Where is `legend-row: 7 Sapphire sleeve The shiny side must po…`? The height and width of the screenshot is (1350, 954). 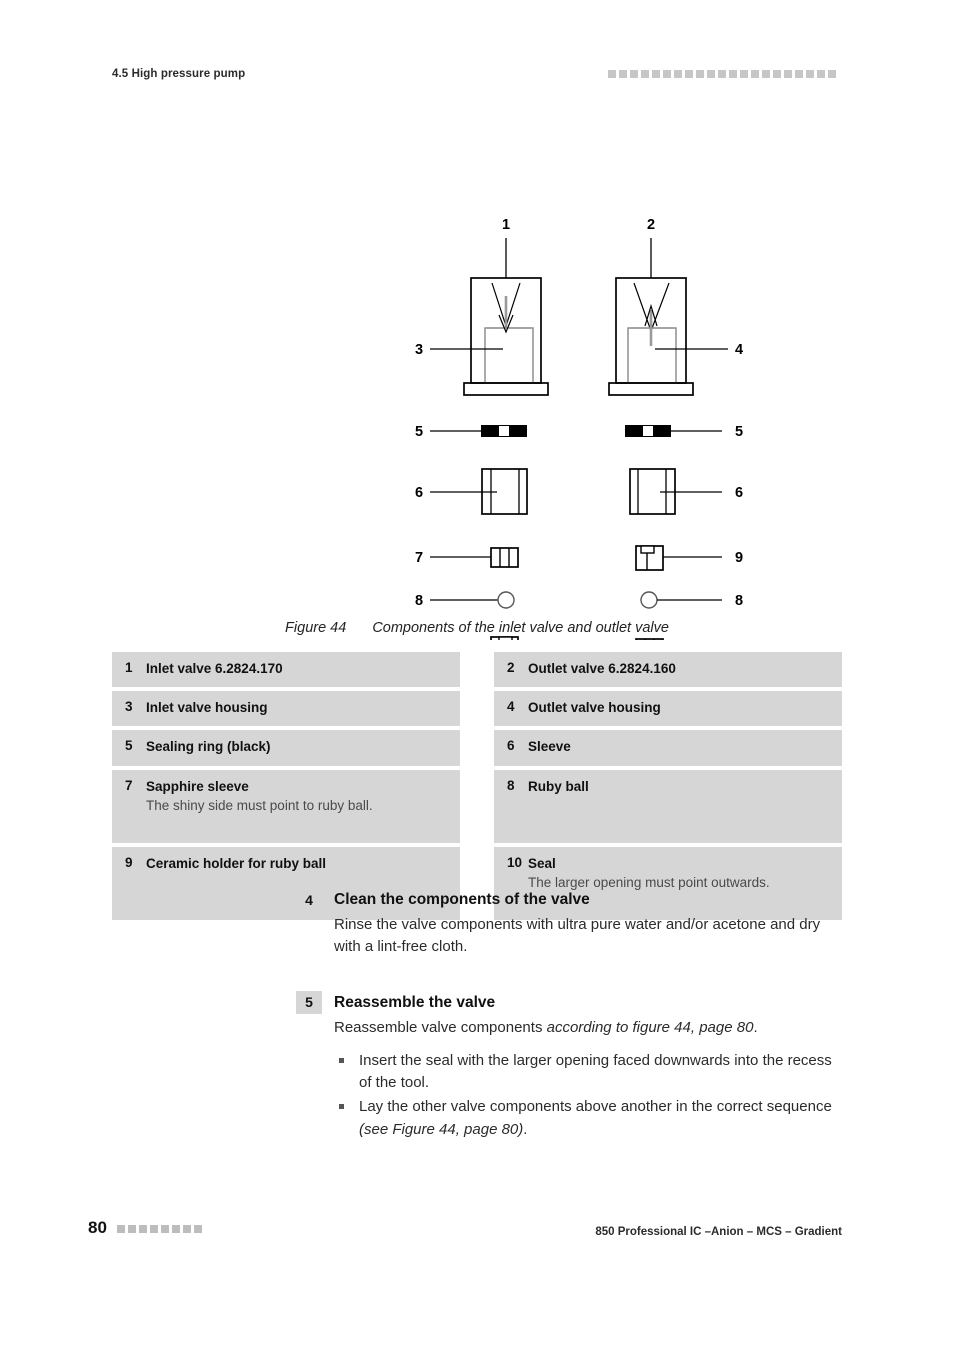
legend-row: 7 Sapphire sleeve The shiny side must po… is located at coordinates (286, 806).